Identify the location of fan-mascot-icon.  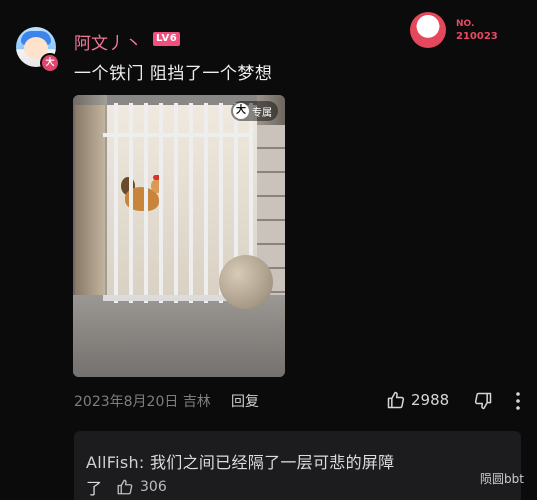
(428, 30).